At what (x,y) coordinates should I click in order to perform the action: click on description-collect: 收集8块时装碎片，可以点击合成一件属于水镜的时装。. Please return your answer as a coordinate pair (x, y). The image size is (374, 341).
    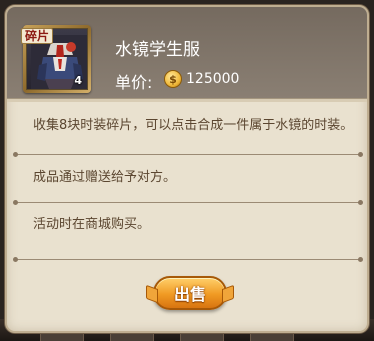
    Looking at the image, I should click on (193, 125).